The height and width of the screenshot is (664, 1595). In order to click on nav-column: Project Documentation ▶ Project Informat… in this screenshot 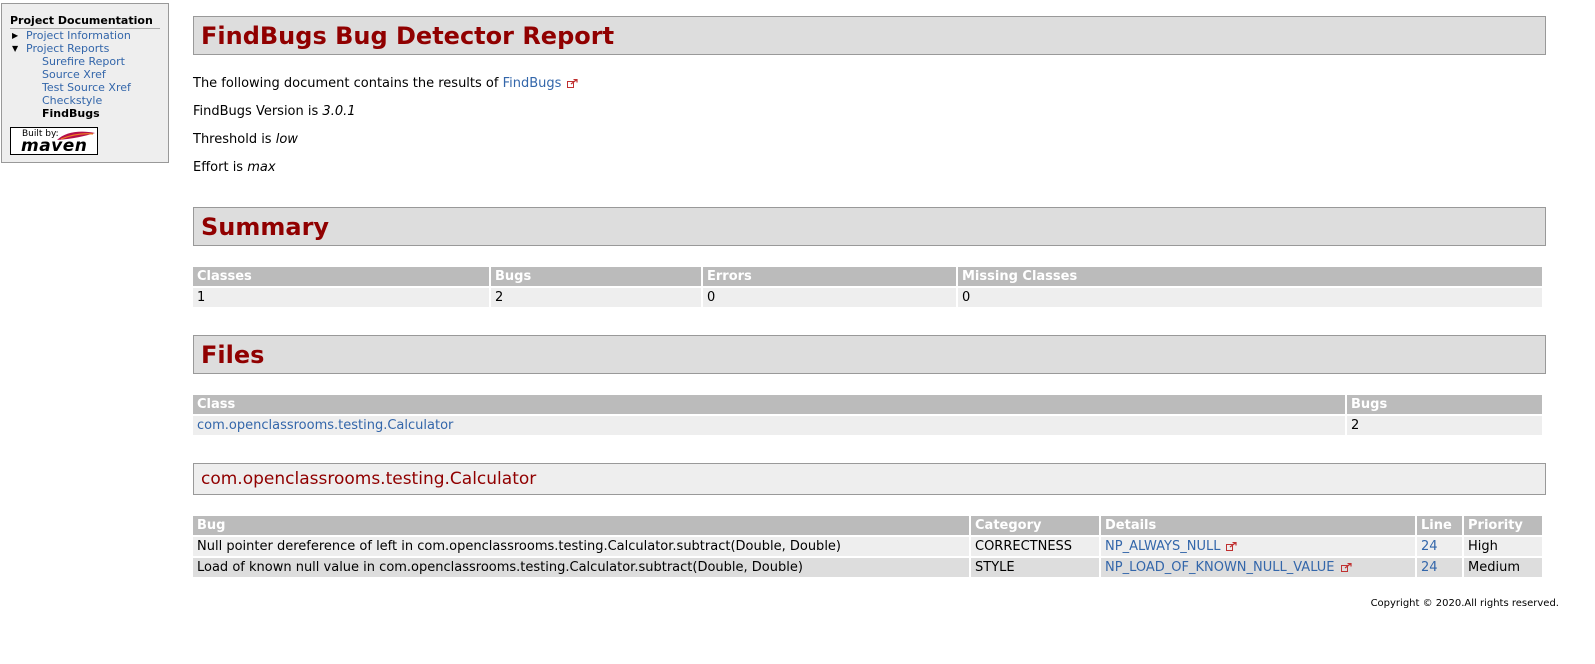, I will do `click(85, 62)`.